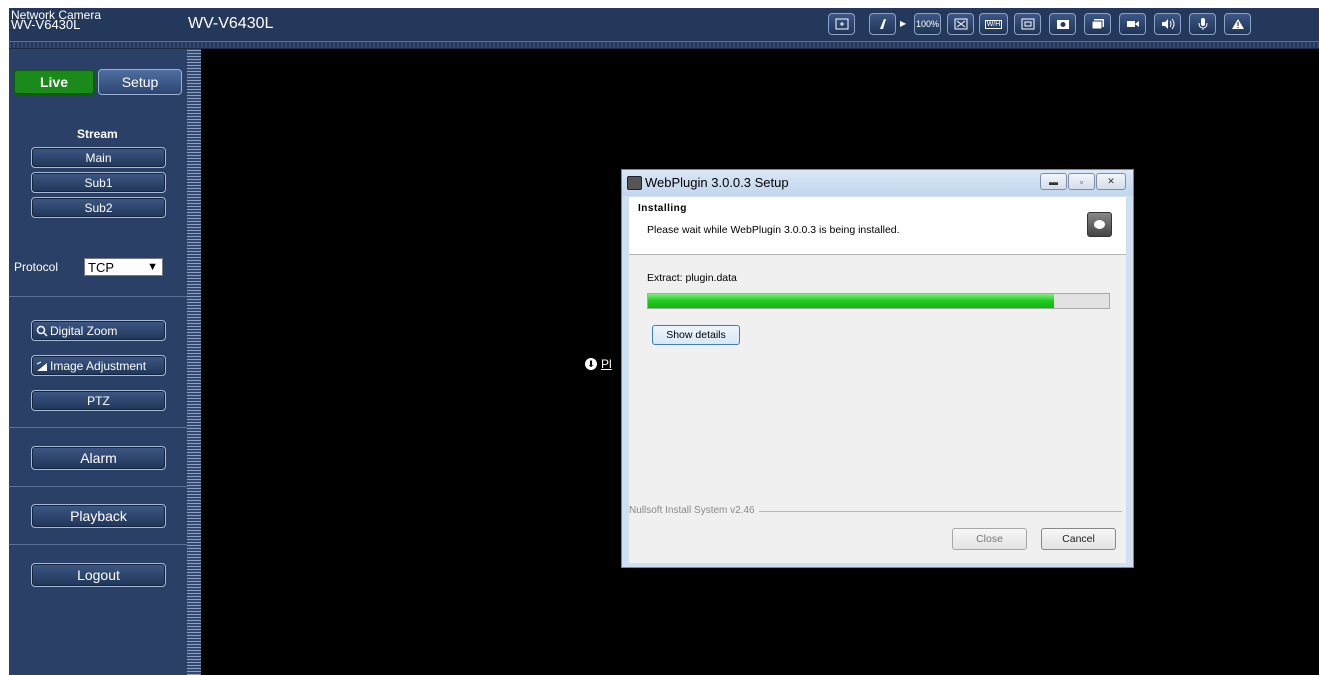 Image resolution: width=1319 pixels, height=675 pixels. What do you see at coordinates (591, 364) in the screenshot?
I see `download-icon: ⬇` at bounding box center [591, 364].